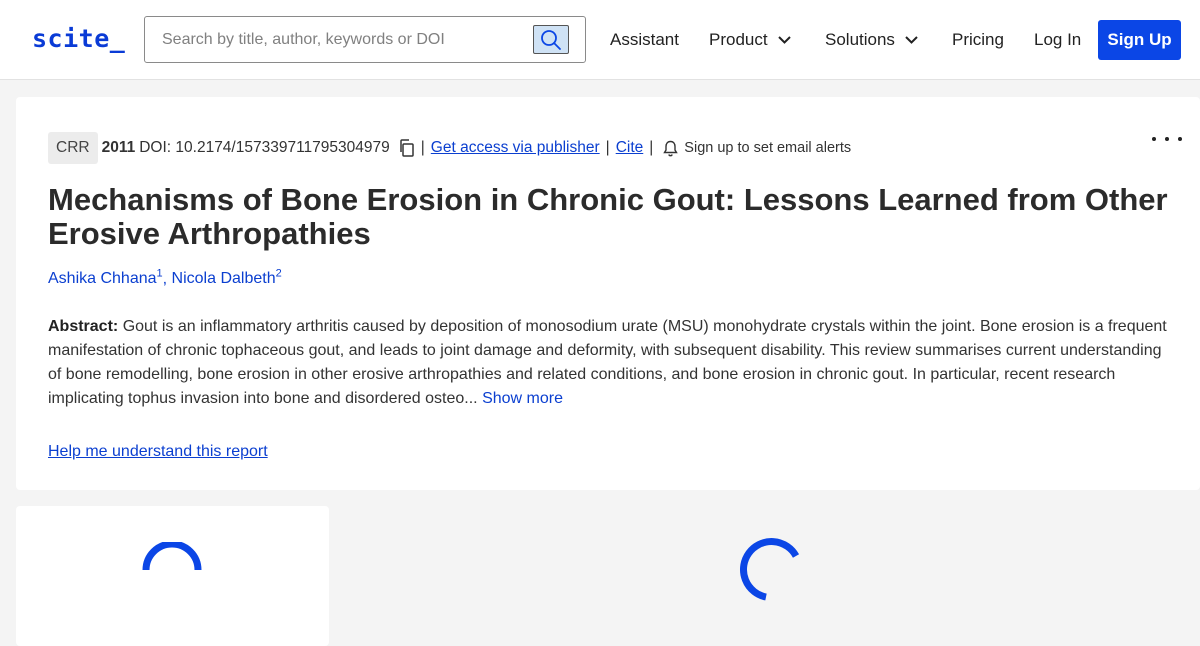 This screenshot has height=646, width=1200. I want to click on more-options-button, so click(1167, 139).